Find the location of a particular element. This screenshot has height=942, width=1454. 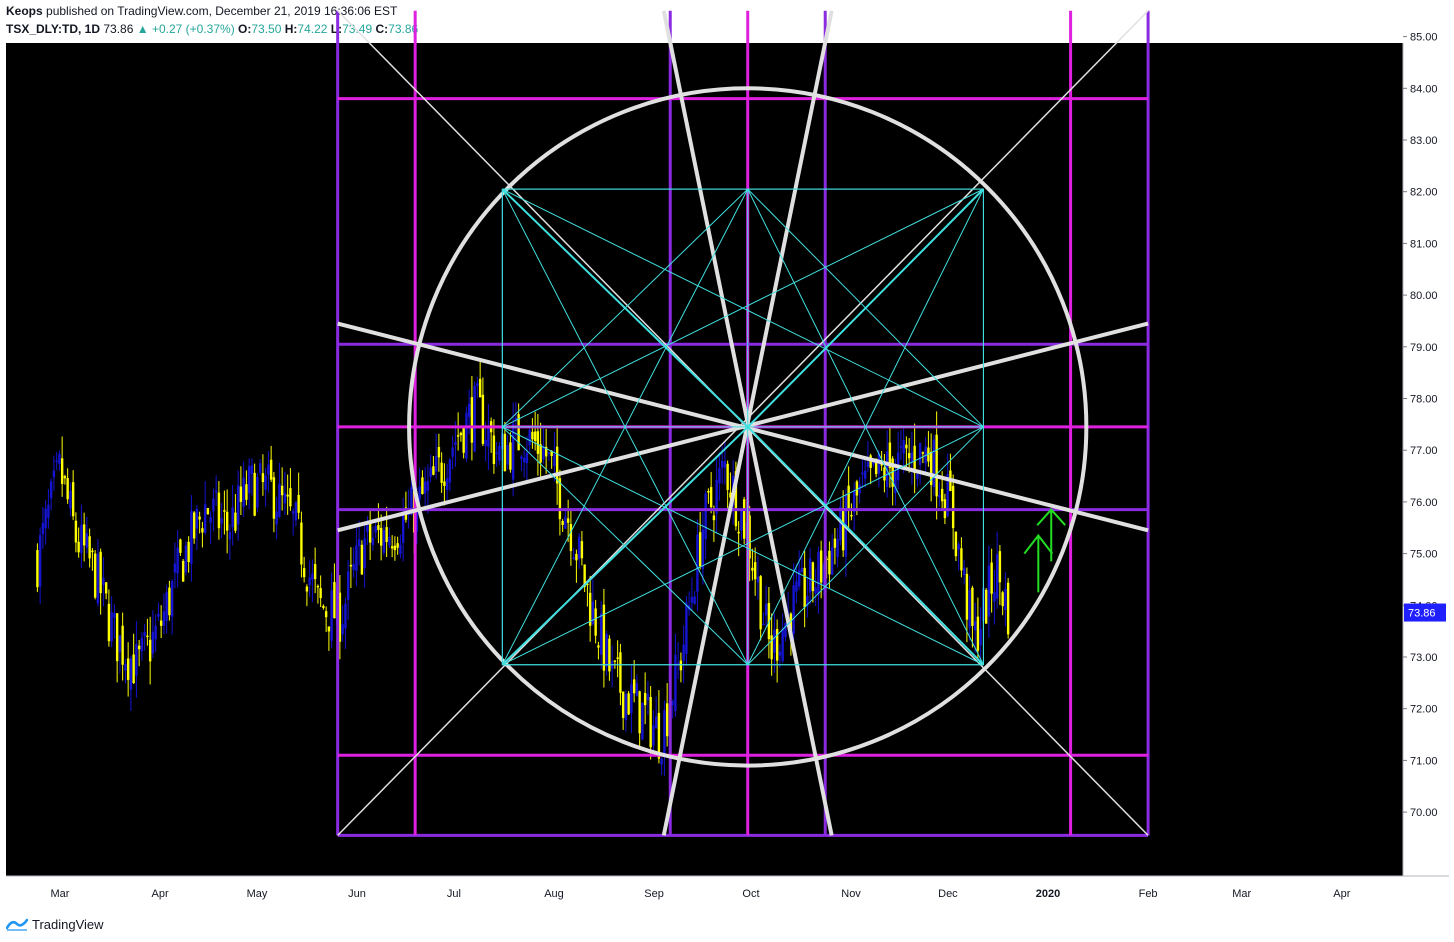

time-tick-label: Apr is located at coordinates (1341, 894).